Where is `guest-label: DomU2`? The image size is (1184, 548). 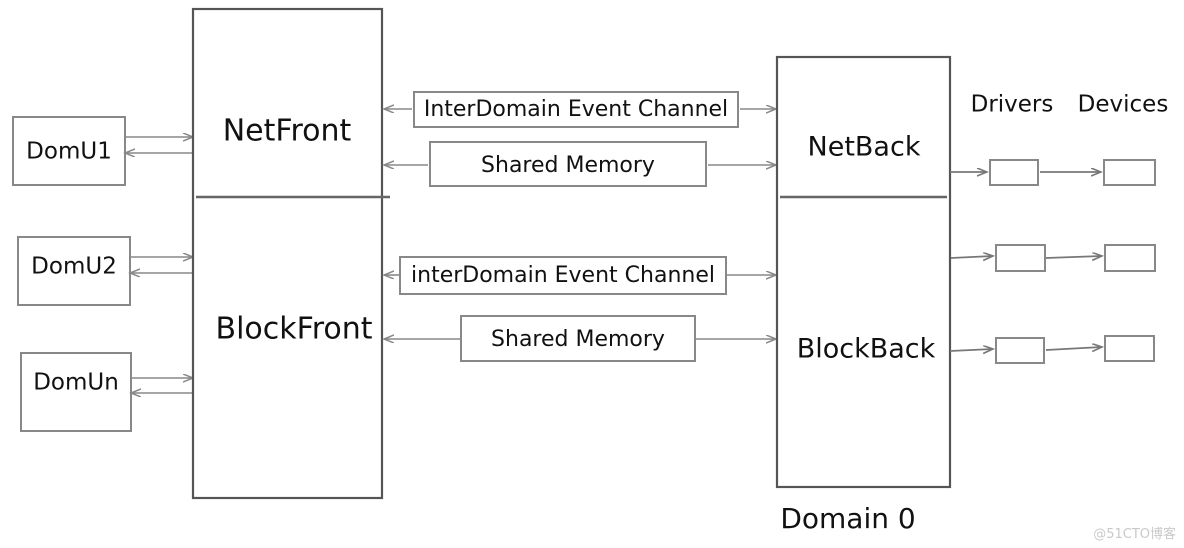
guest-label: DomU2 is located at coordinates (74, 267).